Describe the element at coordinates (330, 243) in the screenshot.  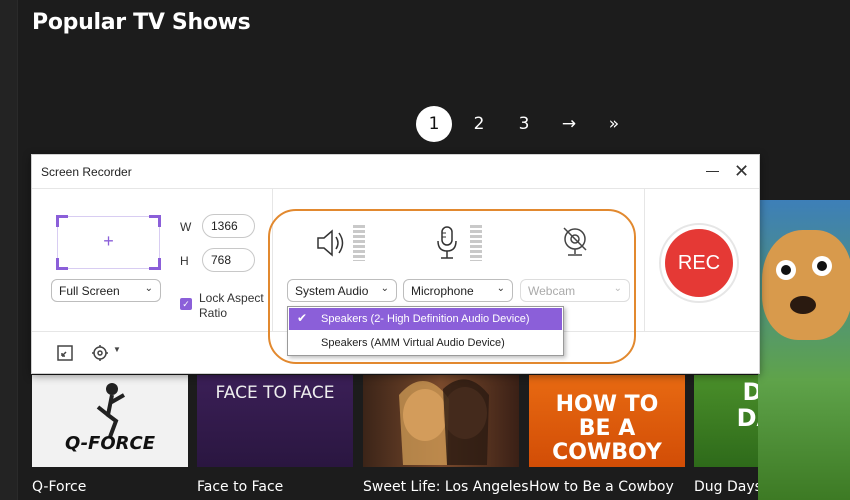
I see `speaker-icon` at that location.